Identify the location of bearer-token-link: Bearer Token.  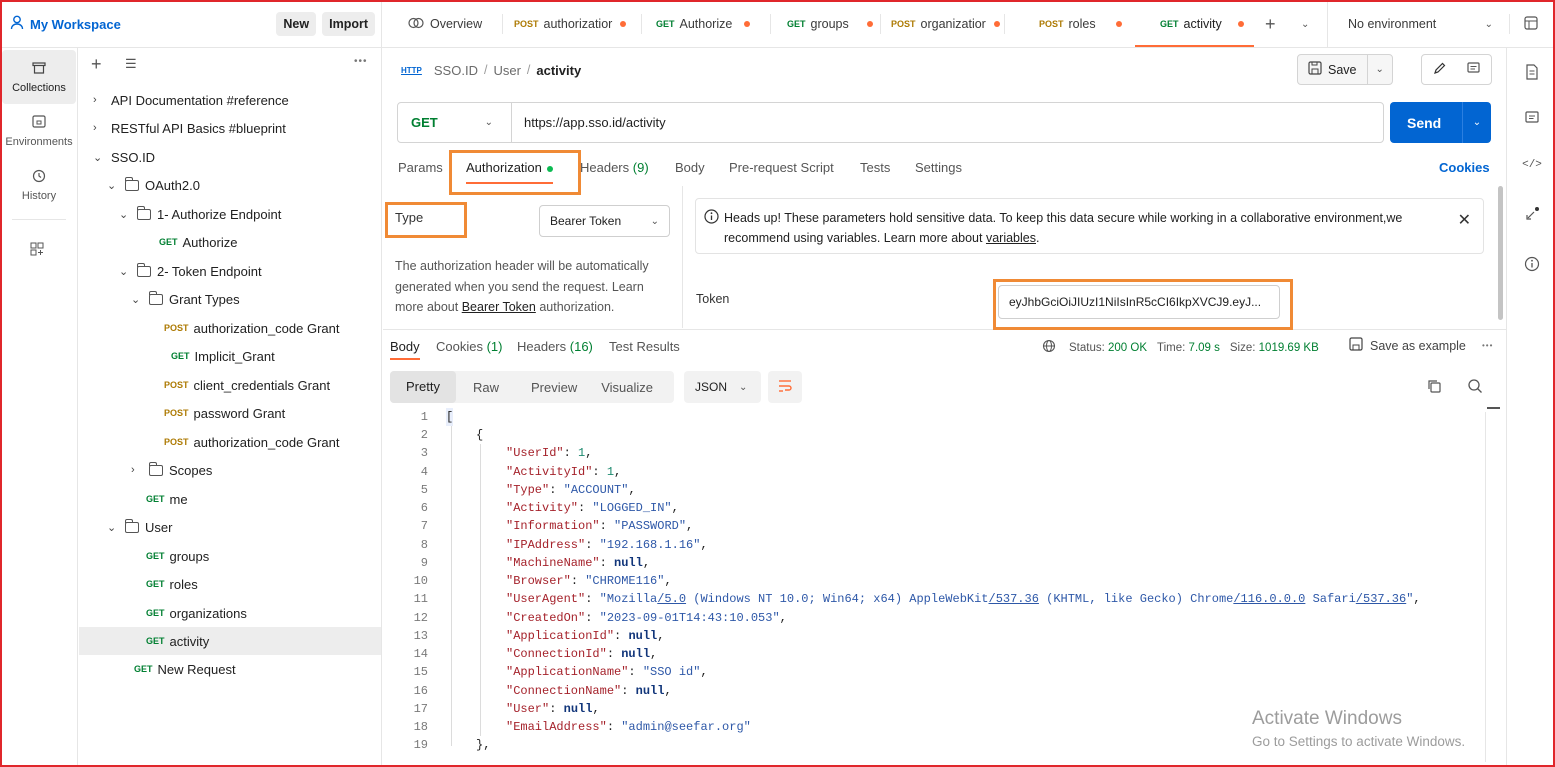
(499, 307).